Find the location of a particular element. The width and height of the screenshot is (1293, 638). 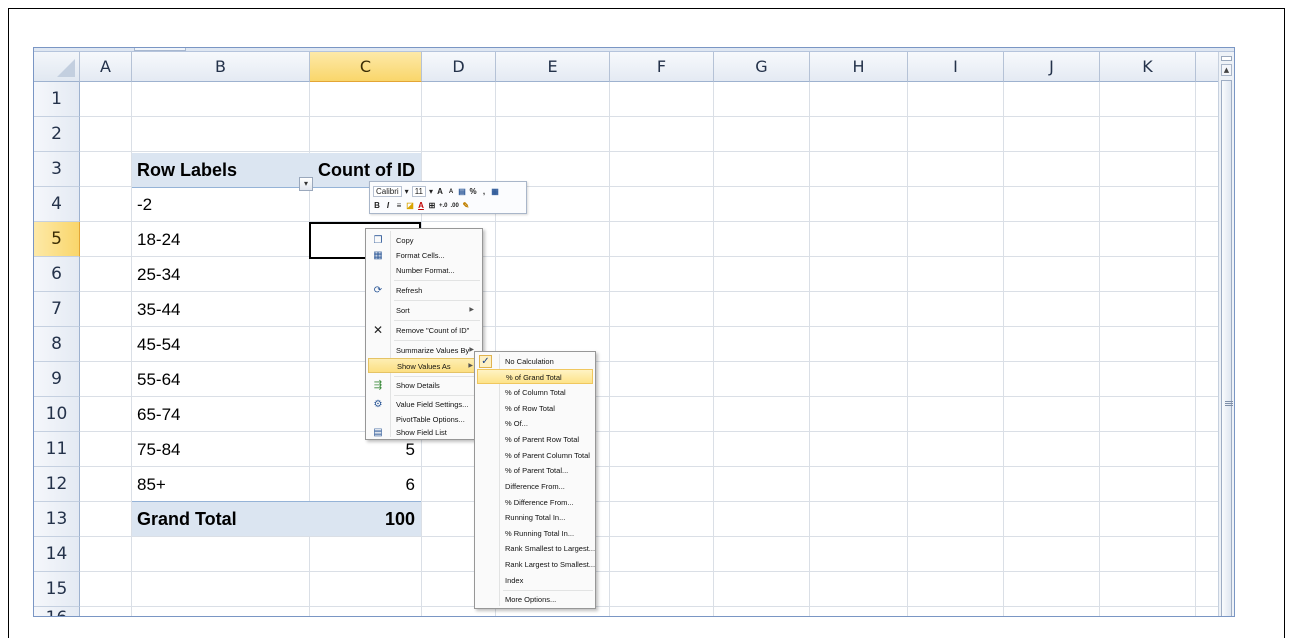

submenu-item-index: Index is located at coordinates (535, 580).